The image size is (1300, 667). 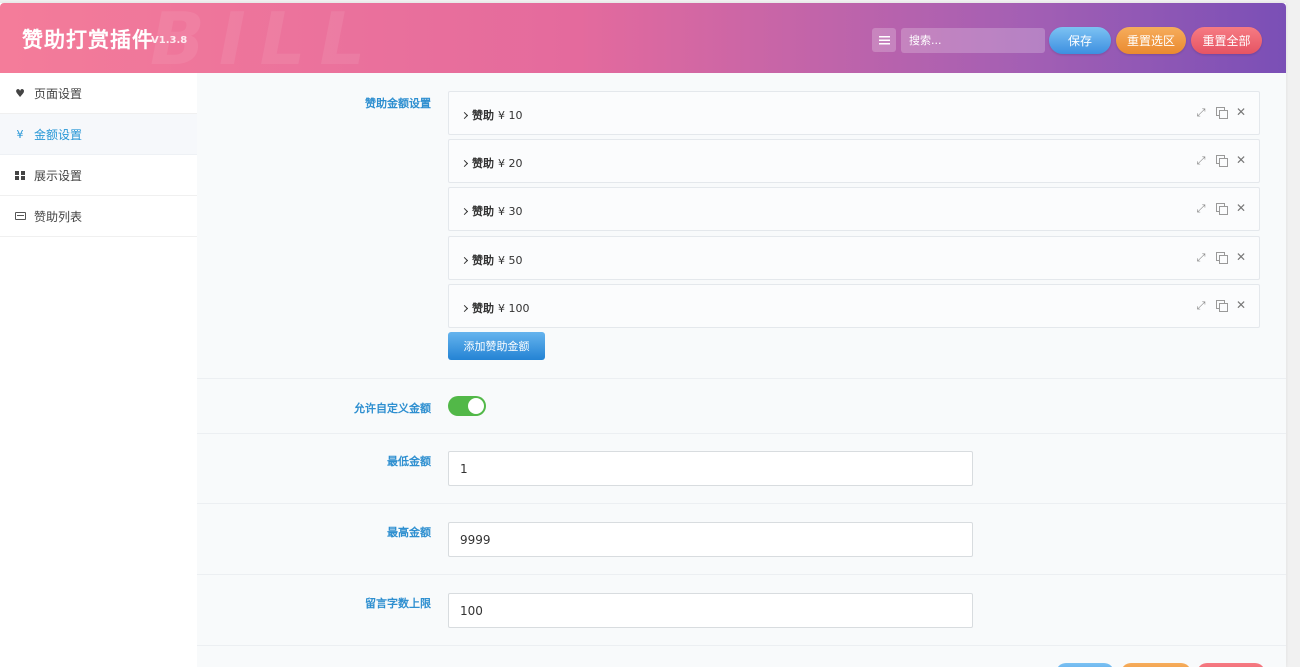 I want to click on amount-group-item: 赞助 ¥ 50 ⤢ ✕, so click(x=854, y=258).